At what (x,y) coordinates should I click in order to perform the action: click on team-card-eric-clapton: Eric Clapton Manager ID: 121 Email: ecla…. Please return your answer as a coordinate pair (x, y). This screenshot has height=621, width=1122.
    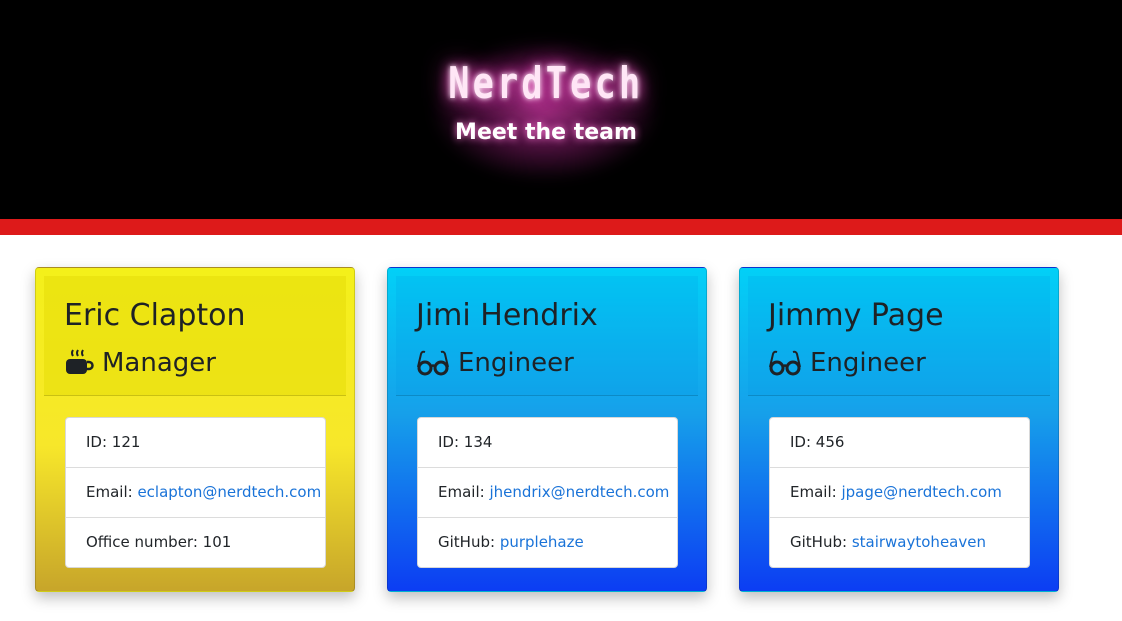
    Looking at the image, I should click on (195, 429).